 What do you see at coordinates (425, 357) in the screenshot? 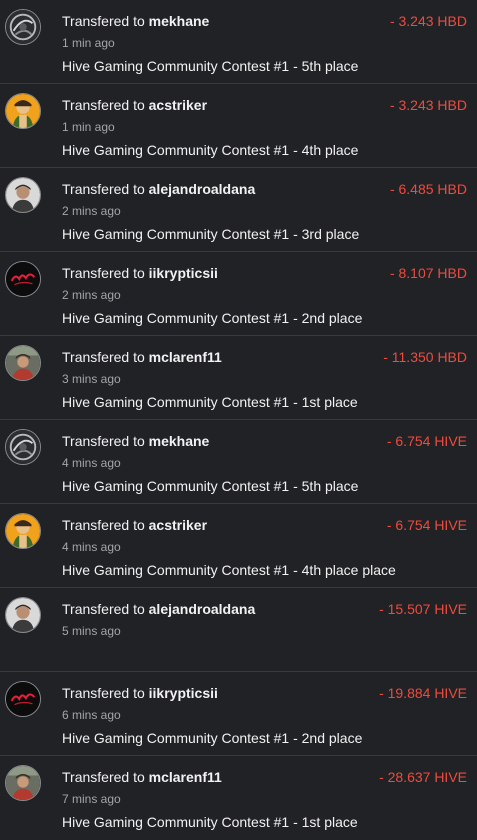
I see `transfer-amount: - 11.350 HBD` at bounding box center [425, 357].